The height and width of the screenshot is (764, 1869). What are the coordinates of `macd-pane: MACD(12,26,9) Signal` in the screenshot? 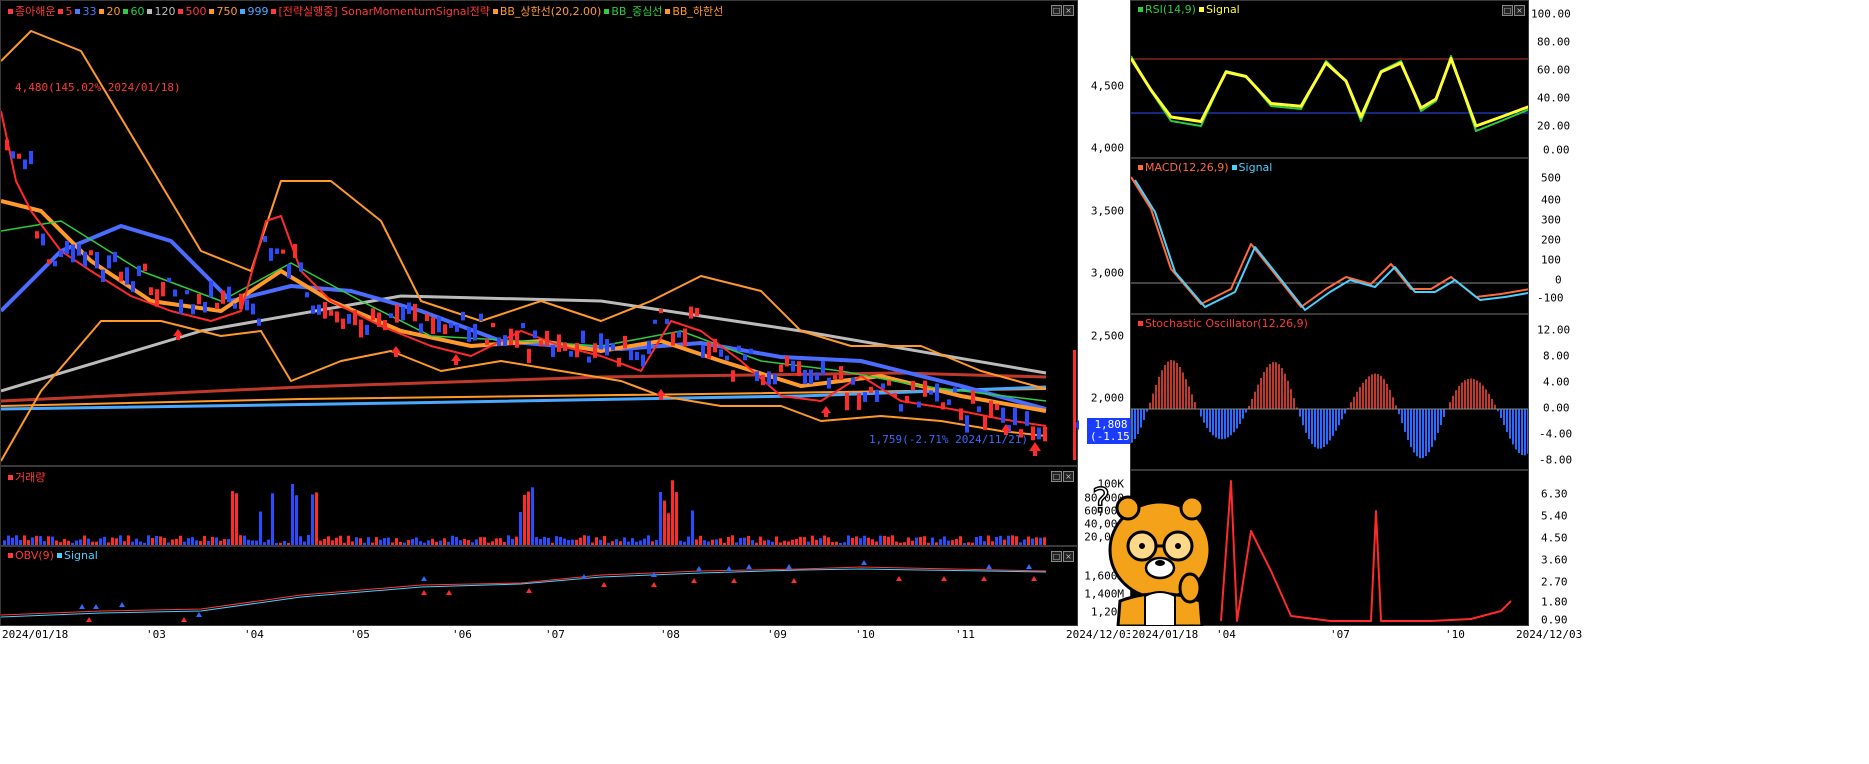 It's located at (1329, 236).